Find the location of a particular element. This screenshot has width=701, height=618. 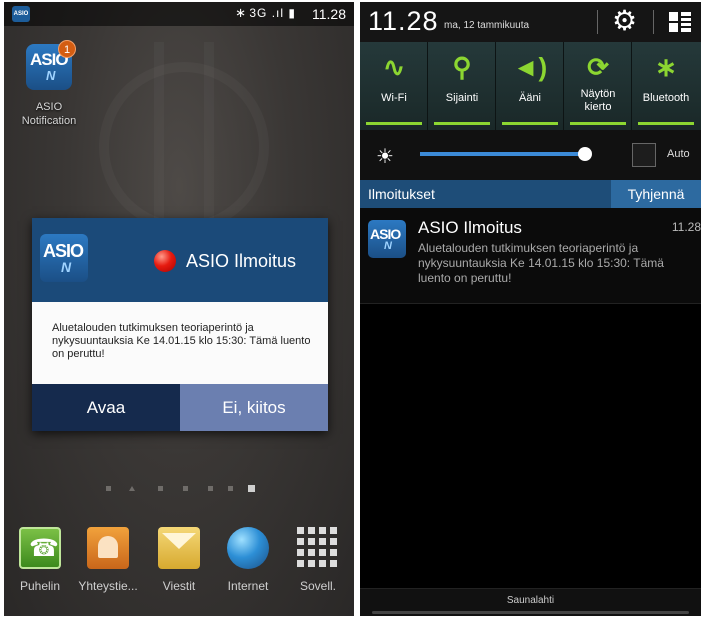

toggle-sound: ◄) Ääni is located at coordinates (530, 86).